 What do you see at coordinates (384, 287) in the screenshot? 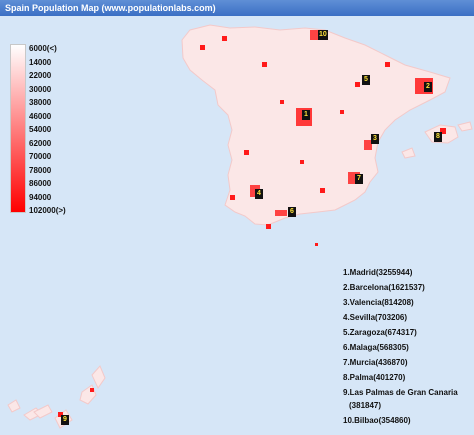
I see `city-list-item: 2.Barcelona(1621537)` at bounding box center [384, 287].